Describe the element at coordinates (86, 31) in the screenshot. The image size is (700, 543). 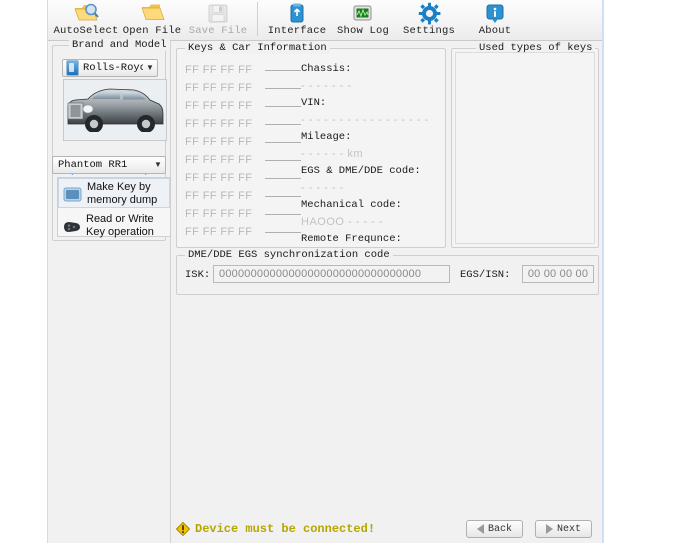
I see `toolbar-label: AutoSelect` at that location.